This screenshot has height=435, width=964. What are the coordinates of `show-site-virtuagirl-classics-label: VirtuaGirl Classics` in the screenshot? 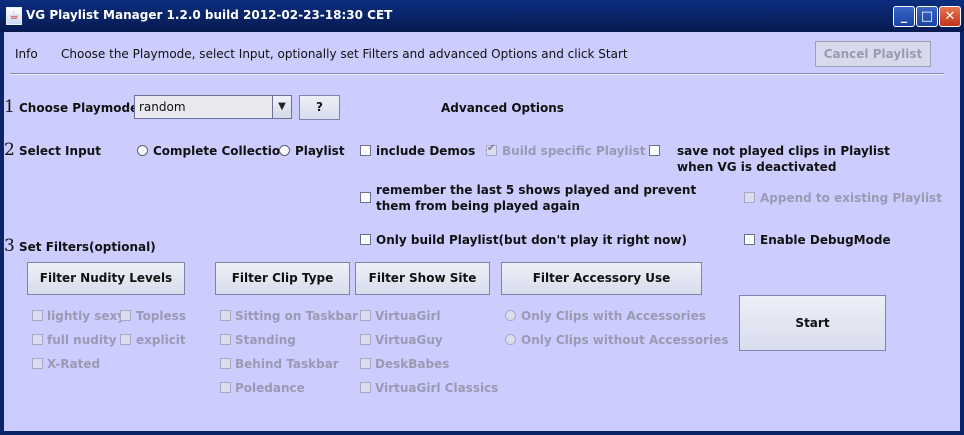 It's located at (437, 388).